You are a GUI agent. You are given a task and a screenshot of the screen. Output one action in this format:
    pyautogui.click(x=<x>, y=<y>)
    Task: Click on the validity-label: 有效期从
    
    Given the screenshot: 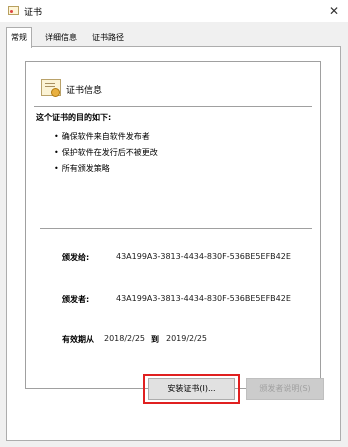 What is the action you would take?
    pyautogui.click(x=78, y=339)
    